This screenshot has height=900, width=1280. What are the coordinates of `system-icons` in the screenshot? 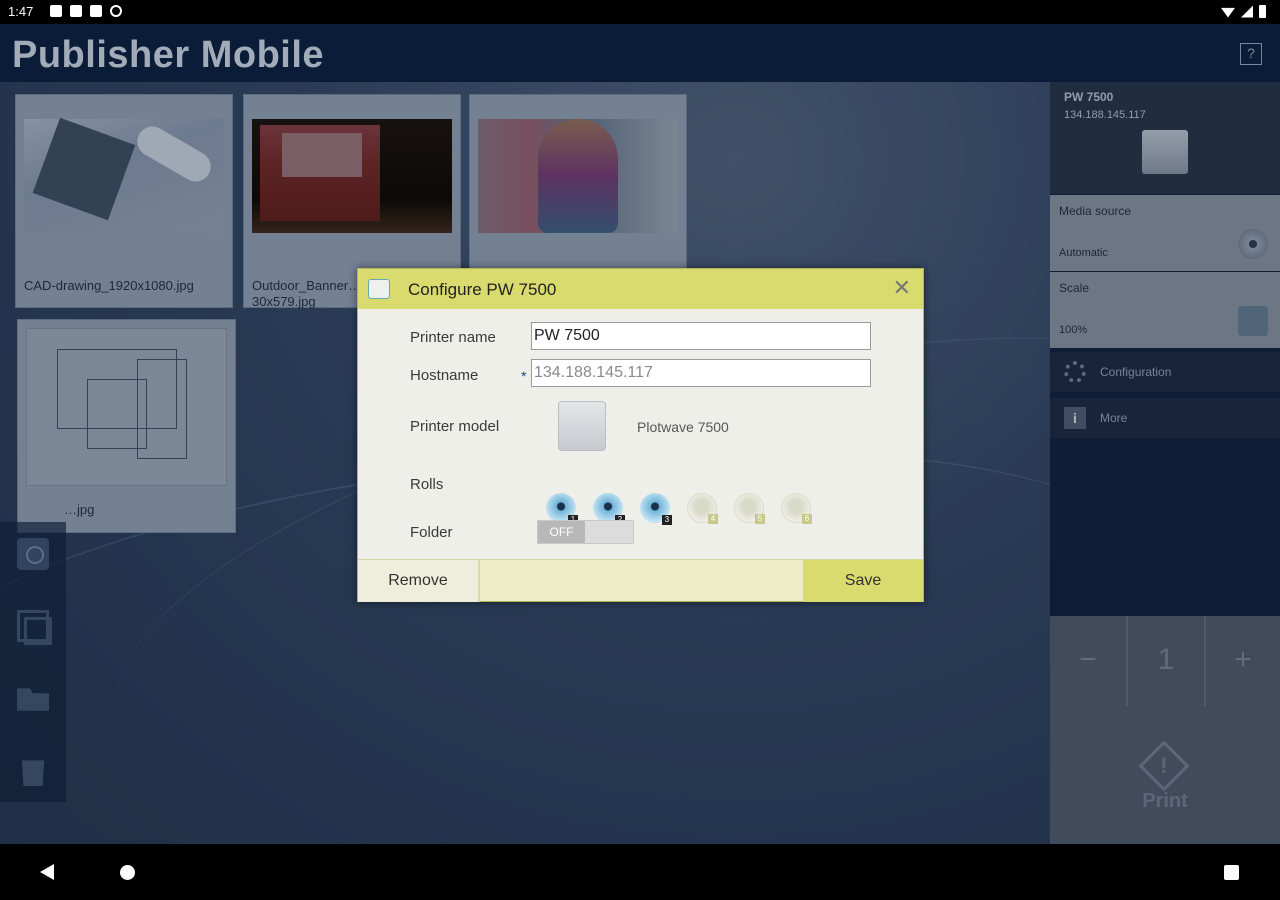 It's located at (1243, 11).